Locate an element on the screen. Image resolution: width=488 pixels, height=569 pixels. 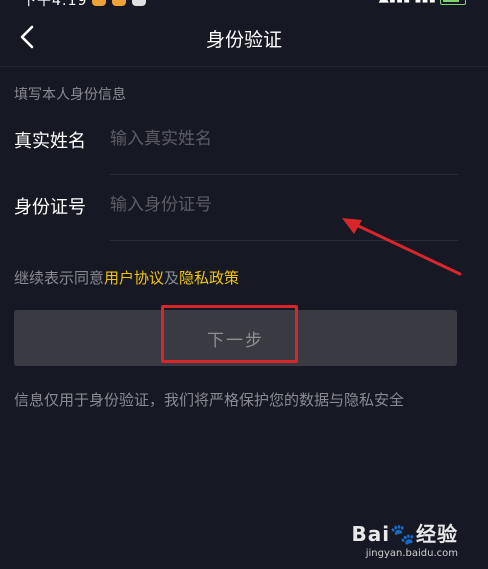
section-hint: 填写本人身份信息 is located at coordinates (70, 95).